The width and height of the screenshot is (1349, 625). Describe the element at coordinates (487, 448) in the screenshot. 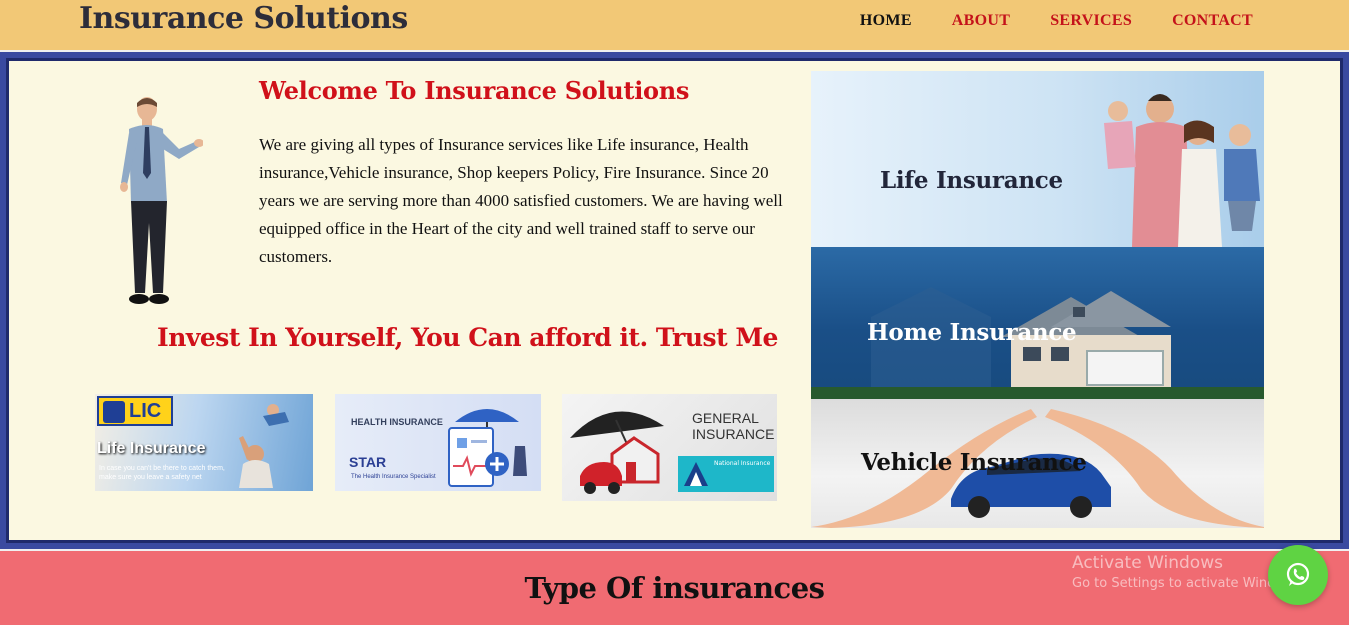

I see `health-illustration` at that location.